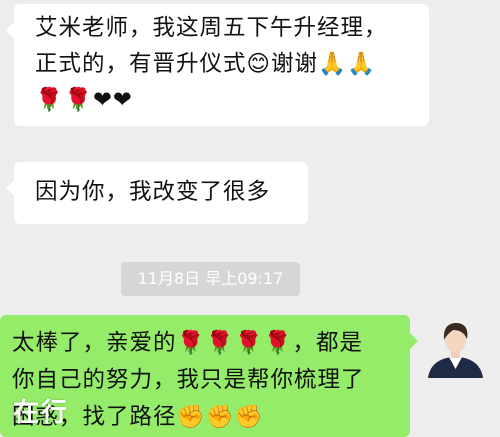 The width and height of the screenshot is (500, 437). I want to click on message-bubble-incoming: 因为你，我改变了很多, so click(157, 193).